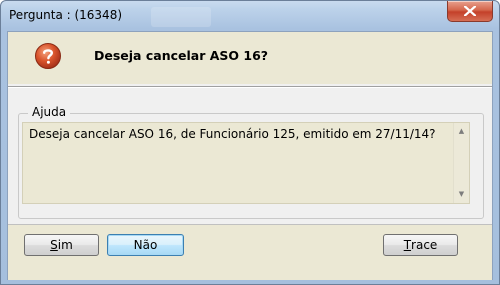 Image resolution: width=500 pixels, height=285 pixels. I want to click on sim-button: Sim, so click(61, 245).